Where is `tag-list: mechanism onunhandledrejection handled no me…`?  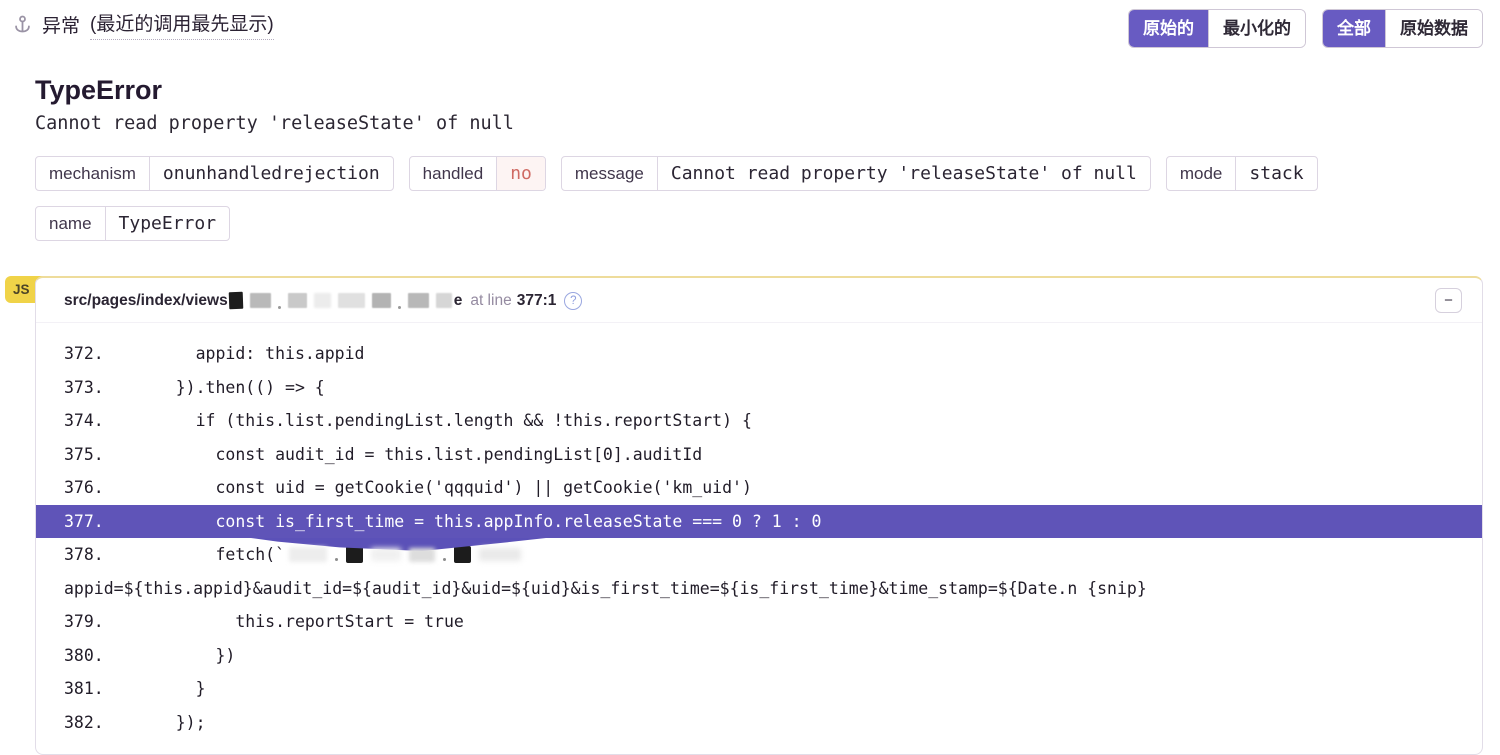 tag-list: mechanism onunhandledrejection handled no me… is located at coordinates (759, 198).